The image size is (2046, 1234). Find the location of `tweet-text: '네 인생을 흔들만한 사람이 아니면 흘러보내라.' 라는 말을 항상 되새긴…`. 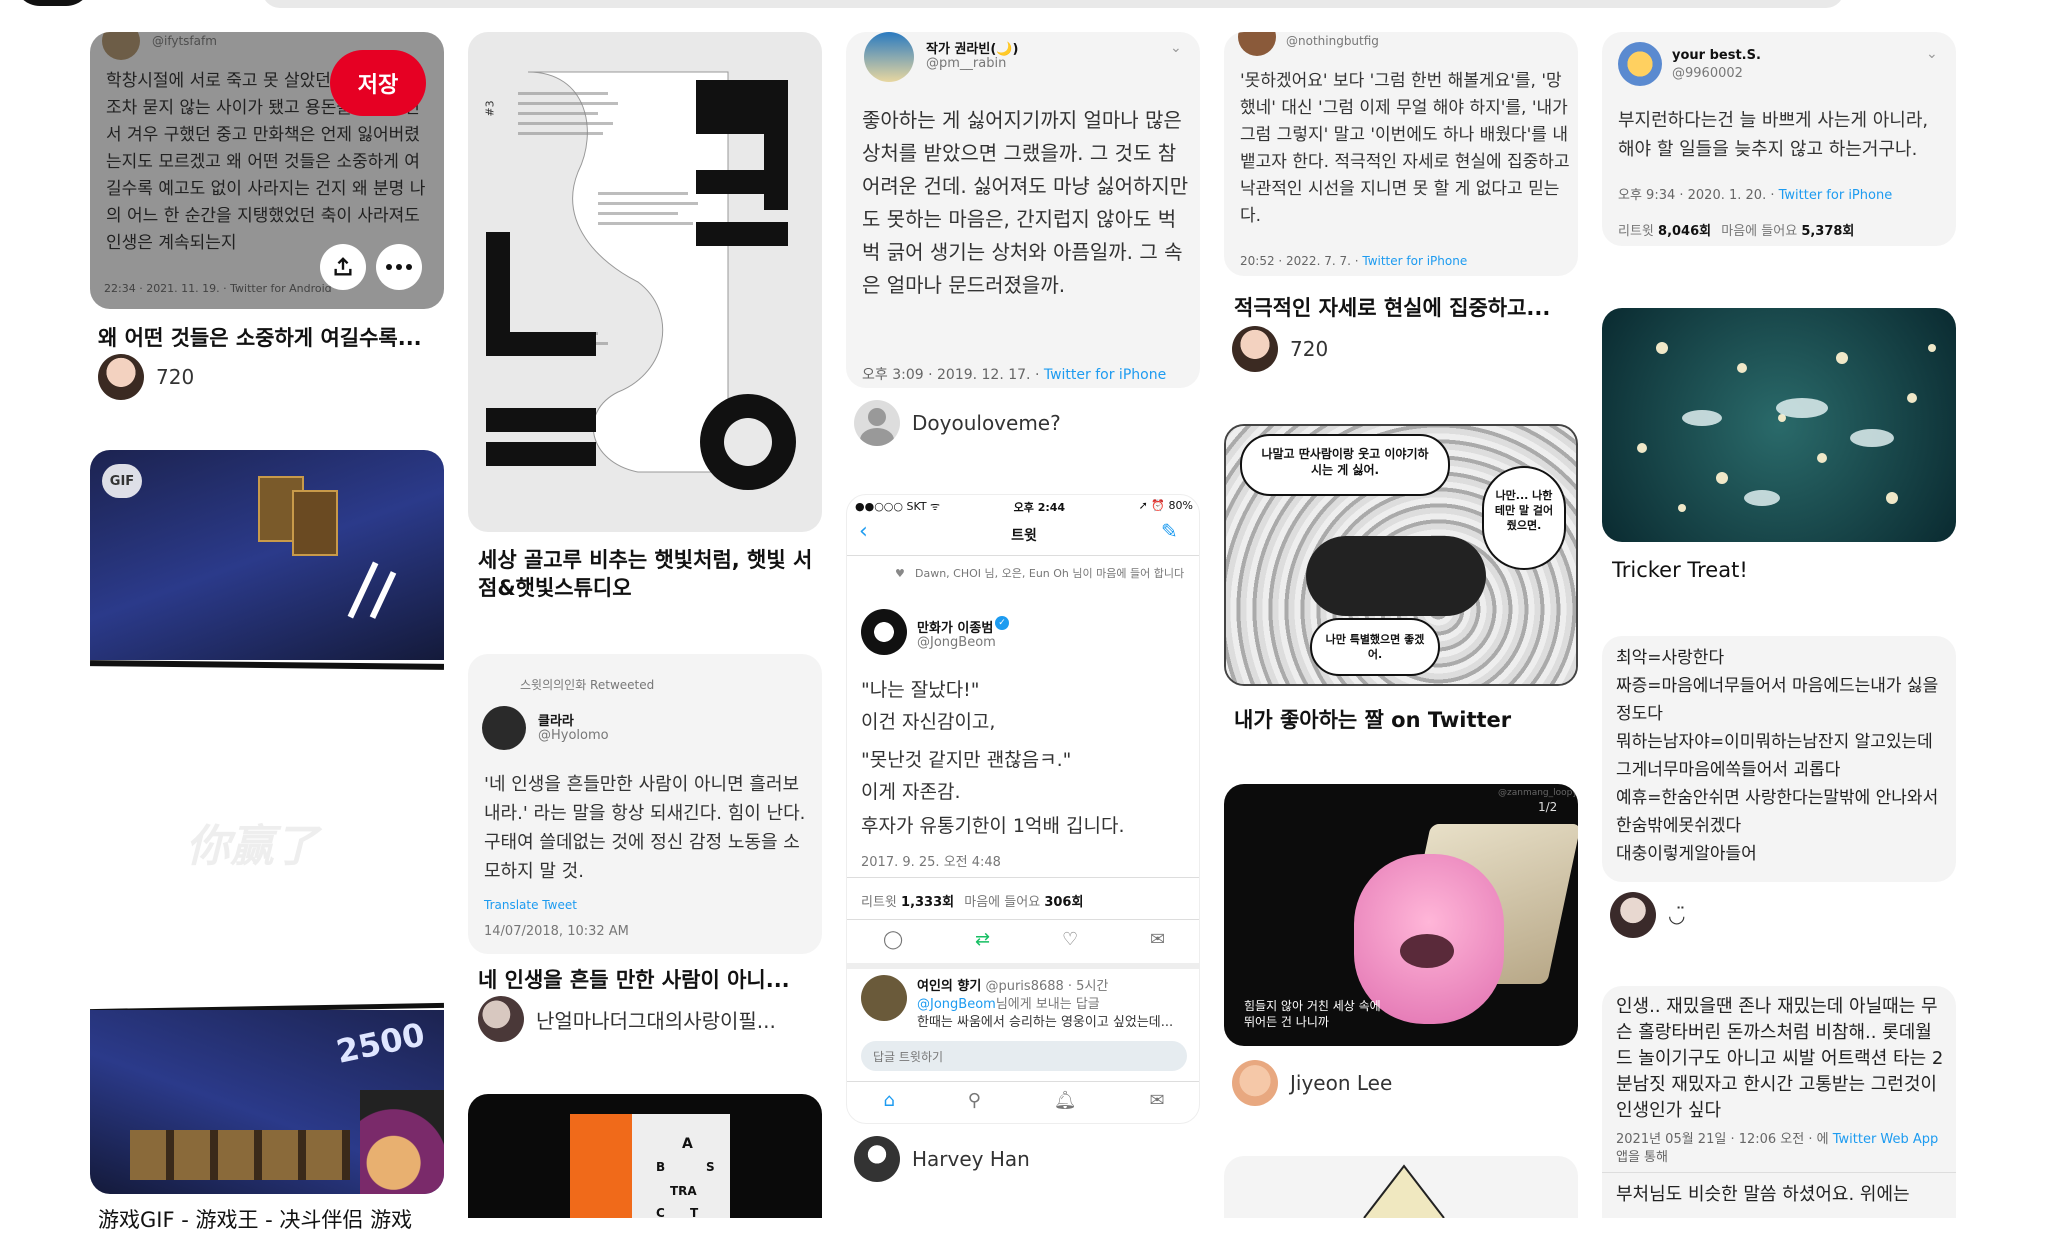

tweet-text: '네 인생을 흔들만한 사람이 아니면 흘러보내라.' 라는 말을 항상 되새긴… is located at coordinates (645, 828).